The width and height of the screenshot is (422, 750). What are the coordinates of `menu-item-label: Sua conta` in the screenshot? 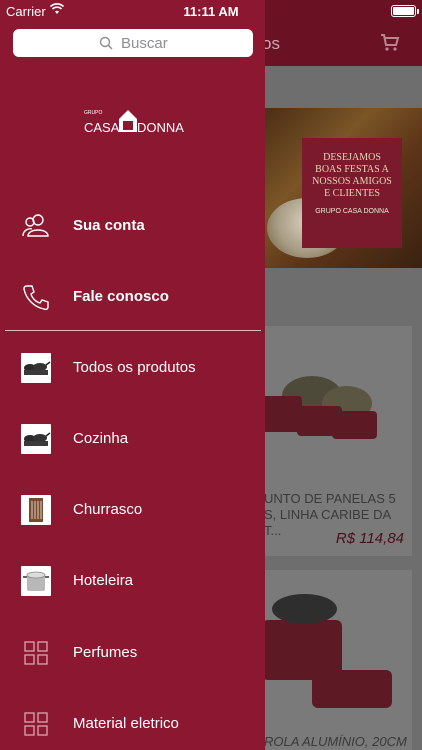 It's located at (109, 225).